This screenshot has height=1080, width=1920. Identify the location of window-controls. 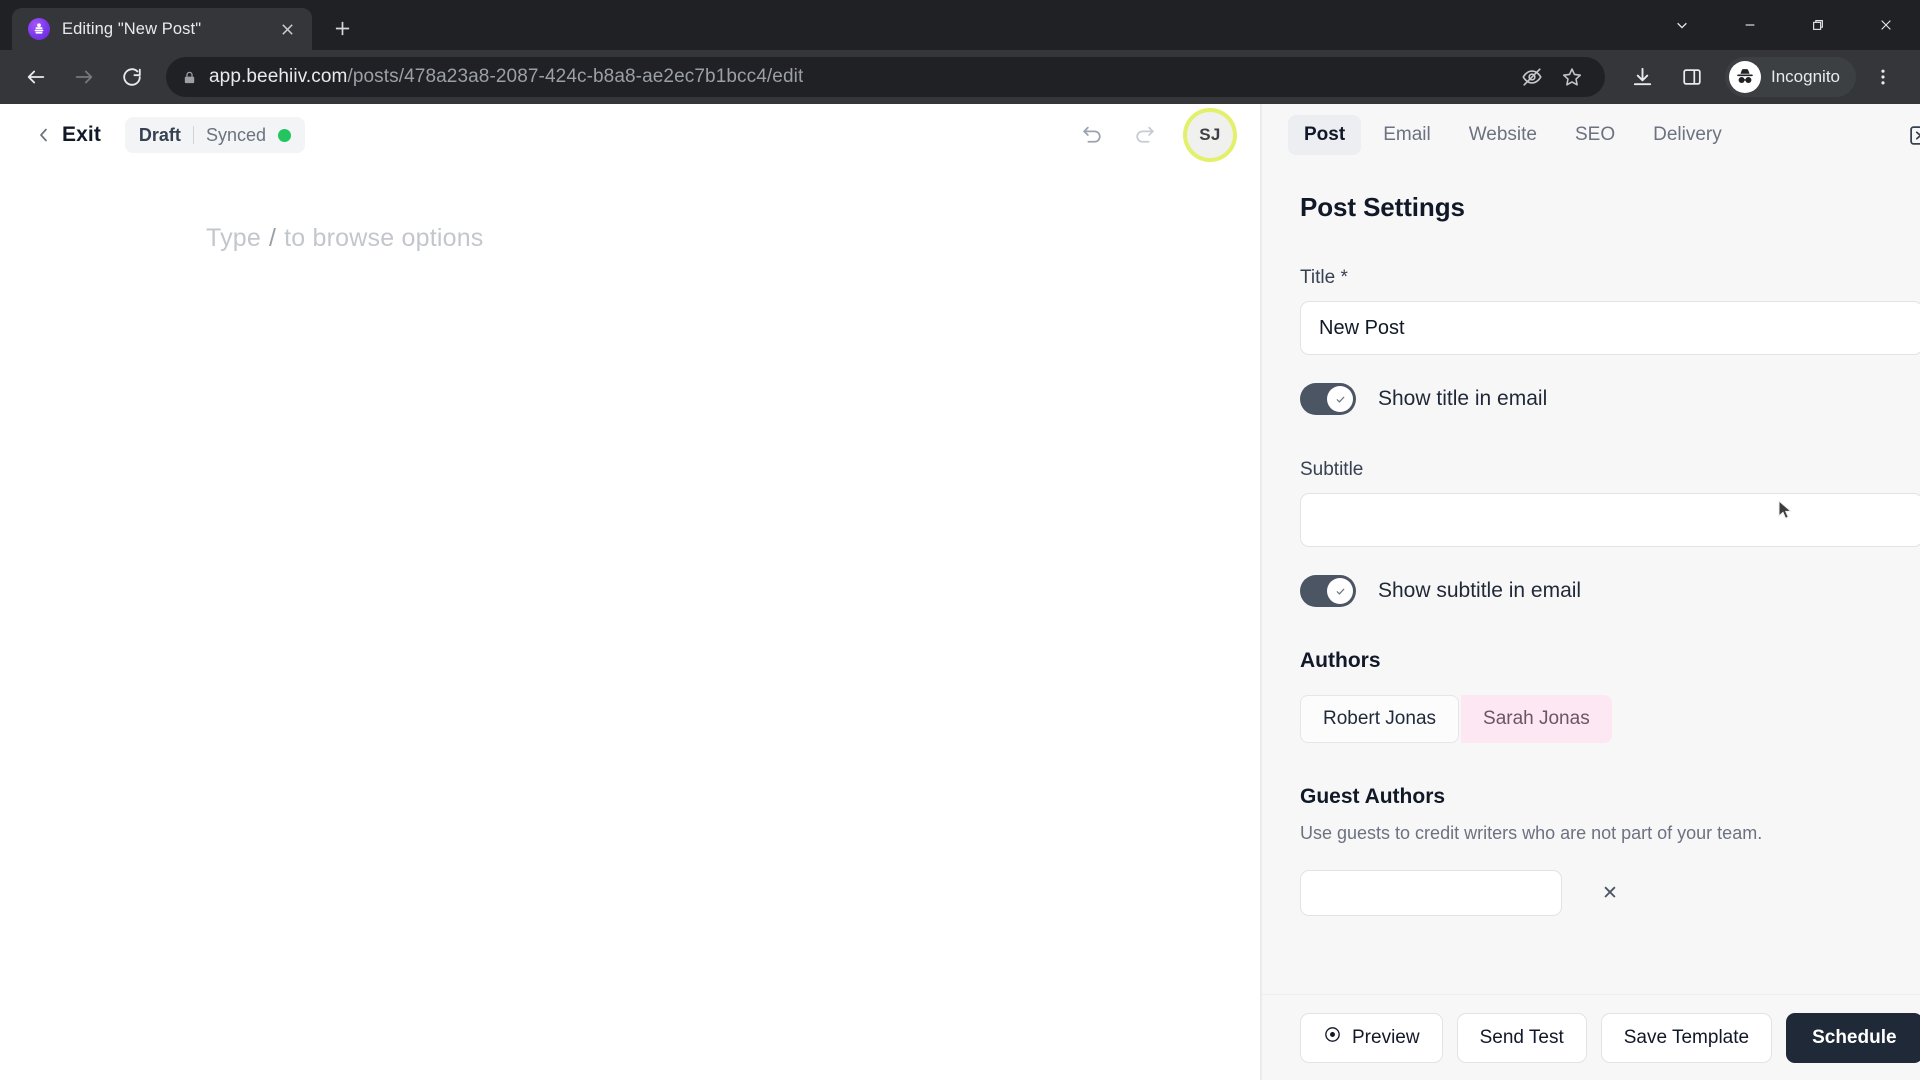
(1784, 25).